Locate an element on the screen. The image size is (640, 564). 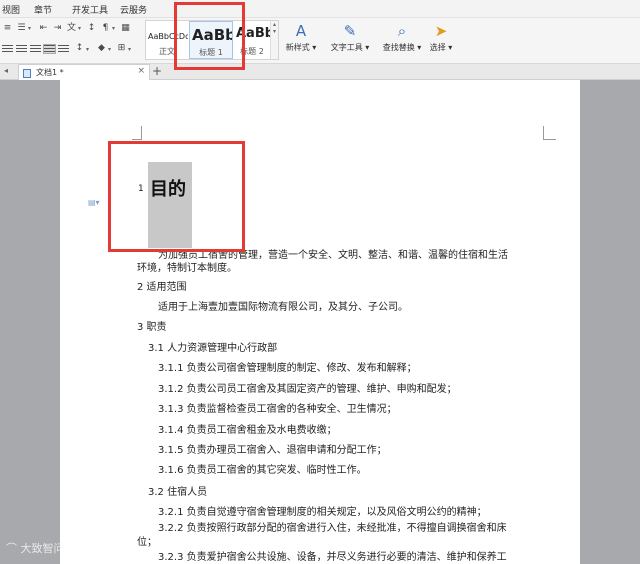
text-tools-button: ✎ 文字工具 ▾ is located at coordinates (350, 40).